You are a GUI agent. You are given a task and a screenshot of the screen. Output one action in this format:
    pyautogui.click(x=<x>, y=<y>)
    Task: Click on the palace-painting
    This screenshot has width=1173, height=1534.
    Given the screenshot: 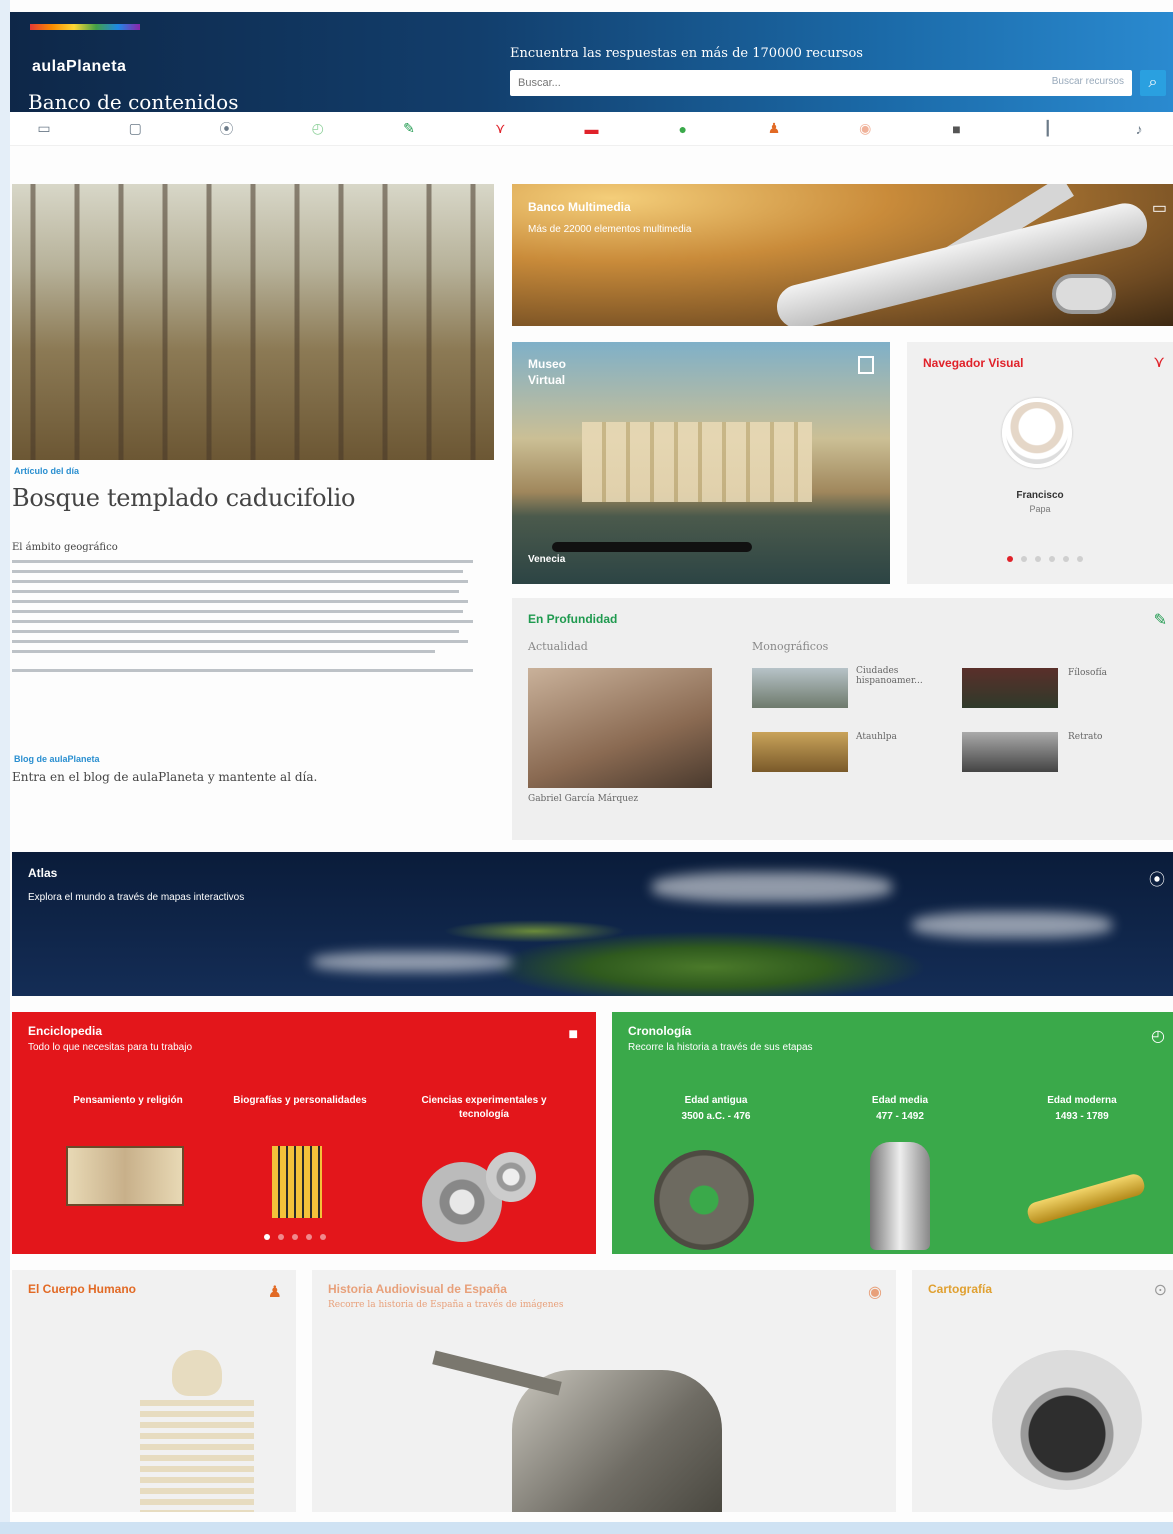 What is the action you would take?
    pyautogui.click(x=697, y=462)
    